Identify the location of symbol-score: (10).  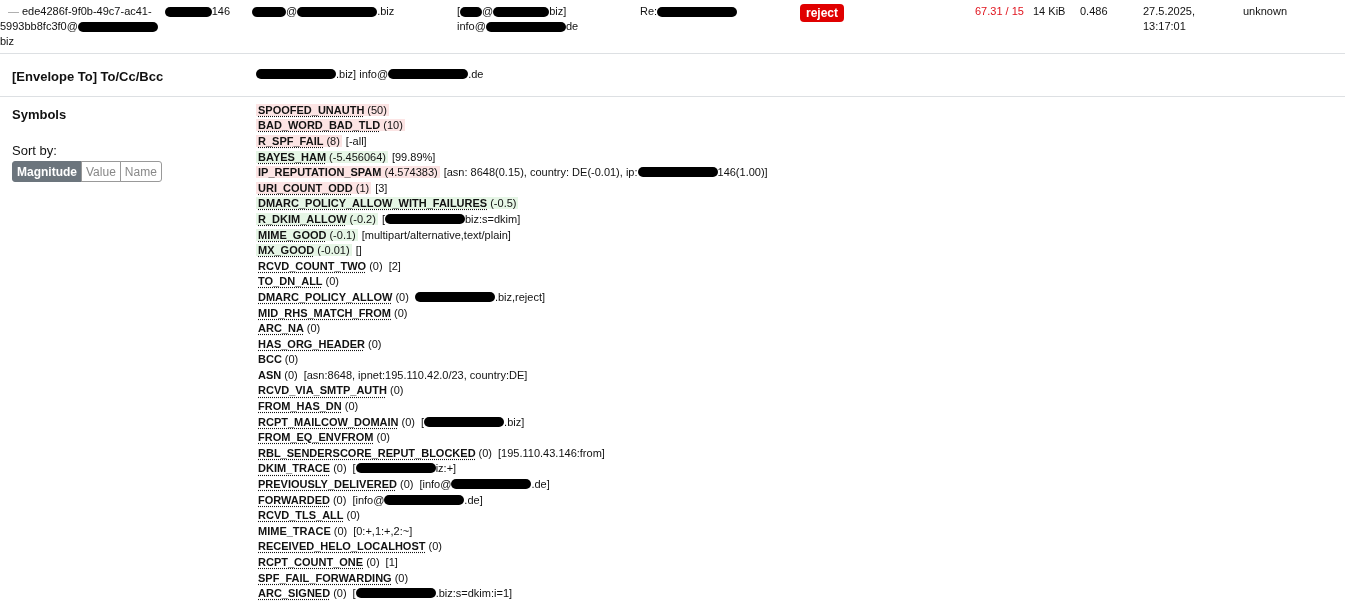
(393, 125).